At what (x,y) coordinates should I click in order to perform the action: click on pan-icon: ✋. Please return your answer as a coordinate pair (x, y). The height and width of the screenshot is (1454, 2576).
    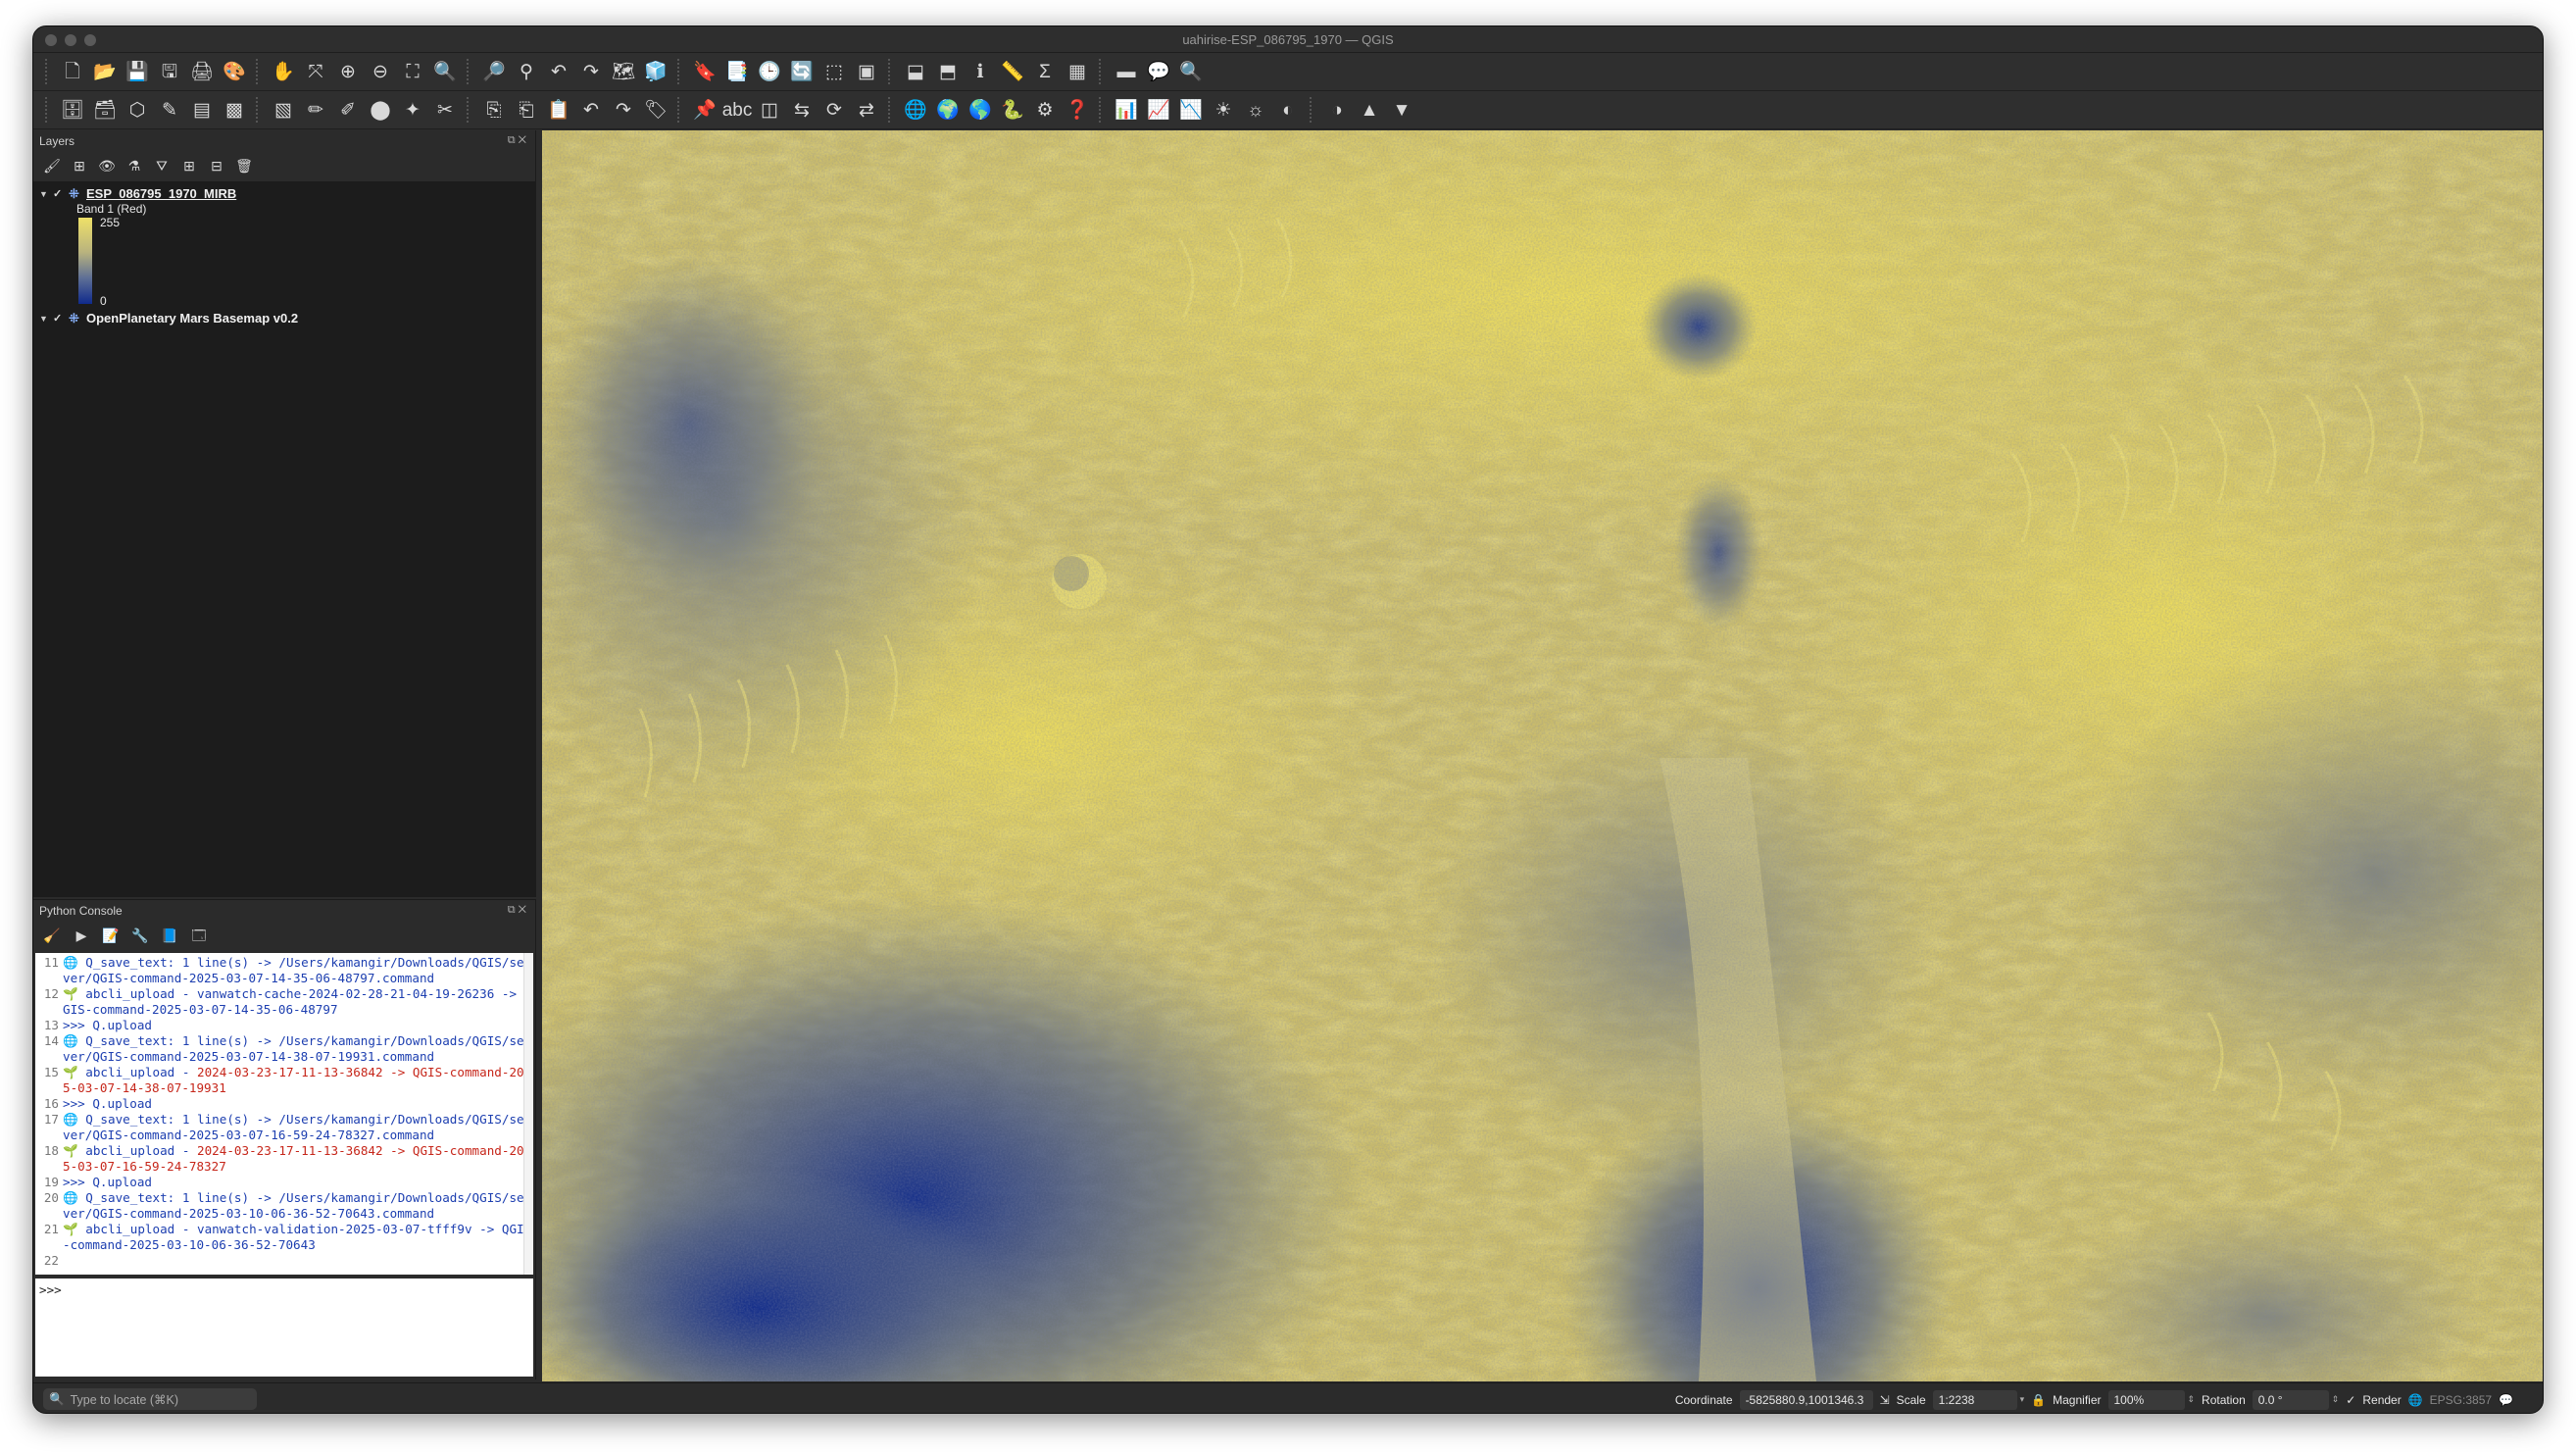
    Looking at the image, I should click on (283, 71).